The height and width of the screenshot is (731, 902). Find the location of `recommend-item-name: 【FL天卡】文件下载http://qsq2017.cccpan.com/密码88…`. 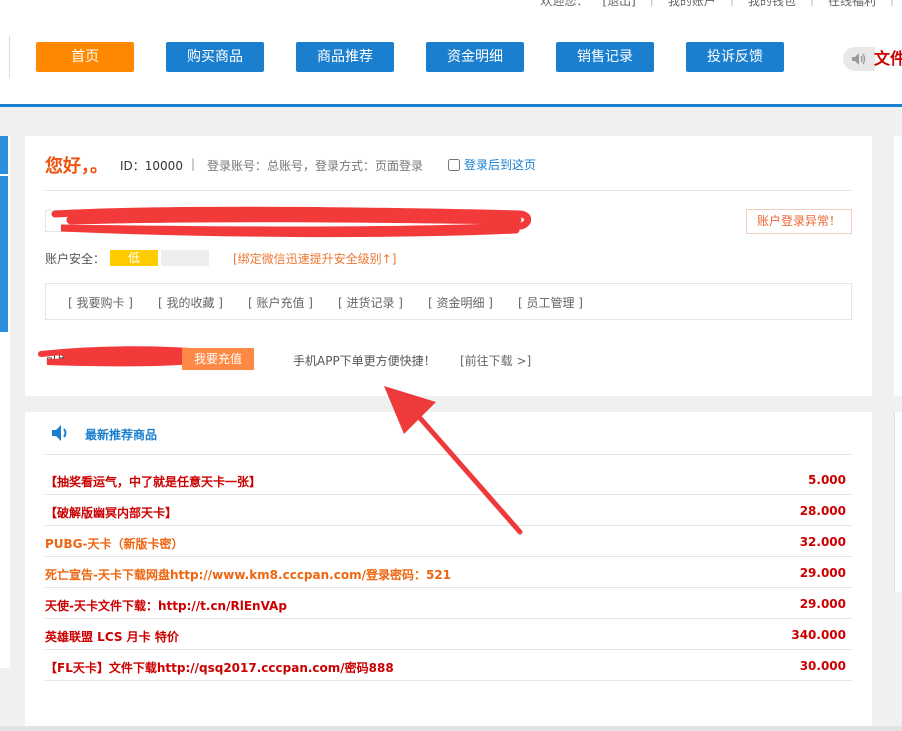

recommend-item-name: 【FL天卡】文件下载http://qsq2017.cccpan.com/密码88… is located at coordinates (219, 667).